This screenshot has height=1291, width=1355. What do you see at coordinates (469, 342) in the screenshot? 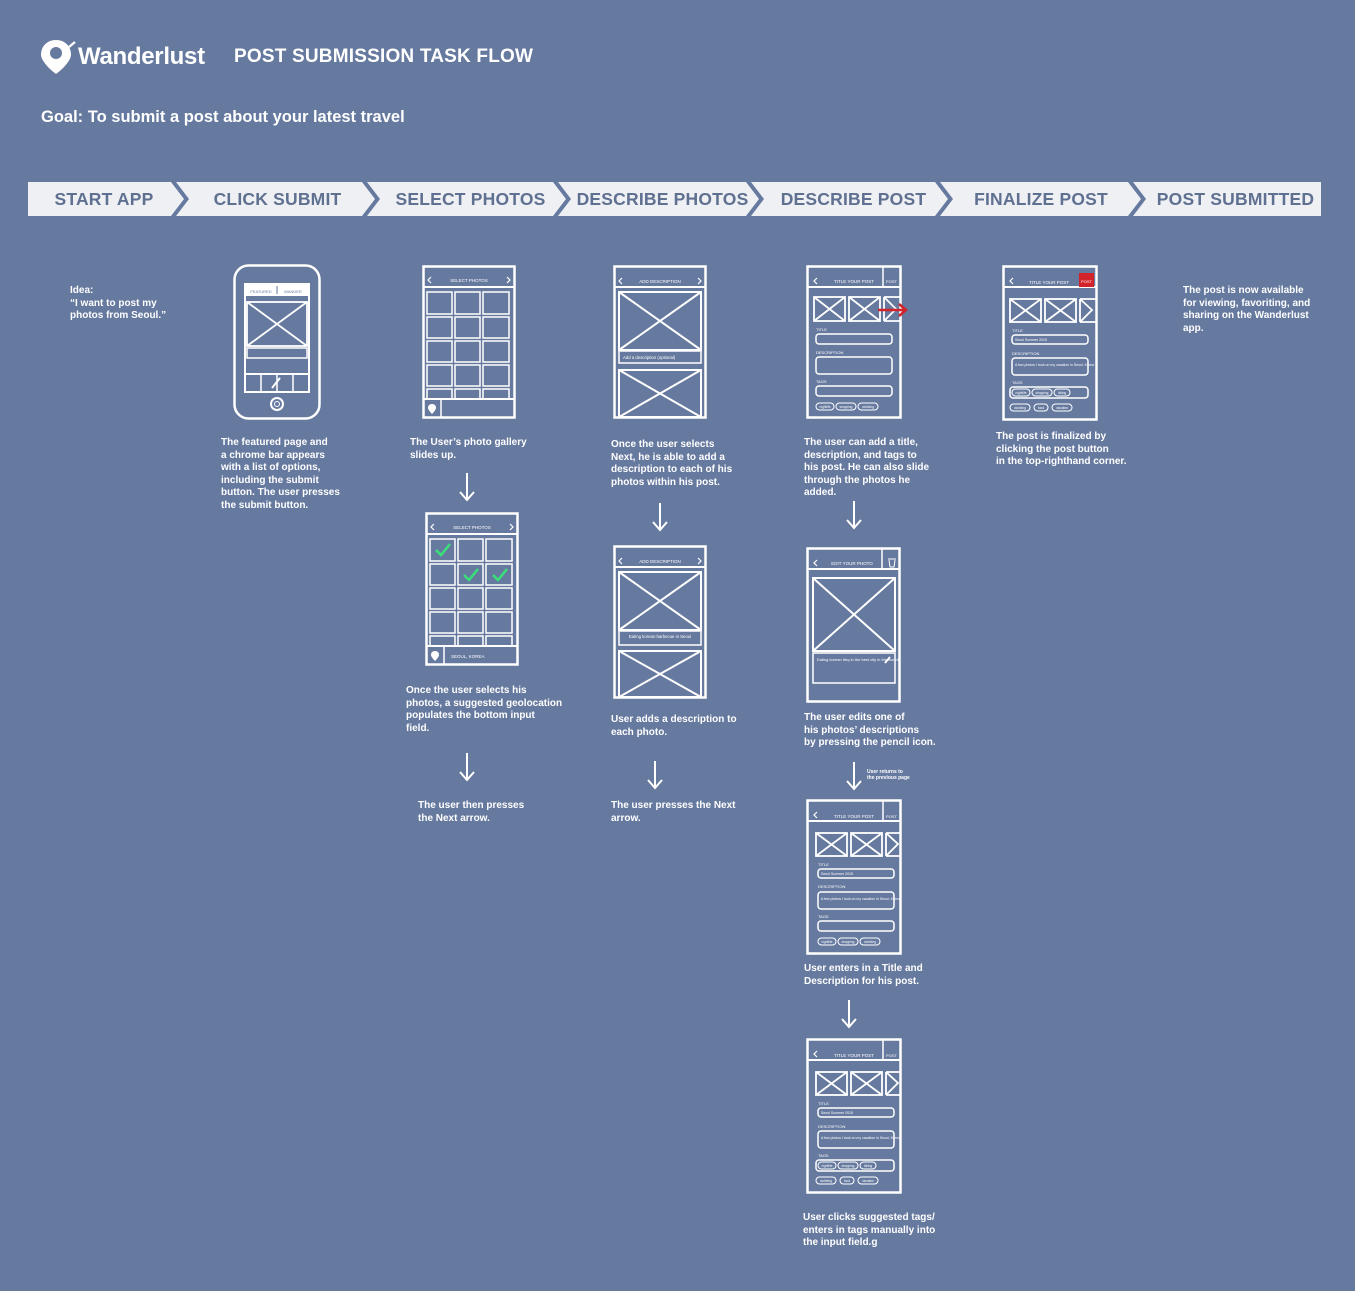
I see `wireframe-select-photos: SELECT PHOTOS` at bounding box center [469, 342].